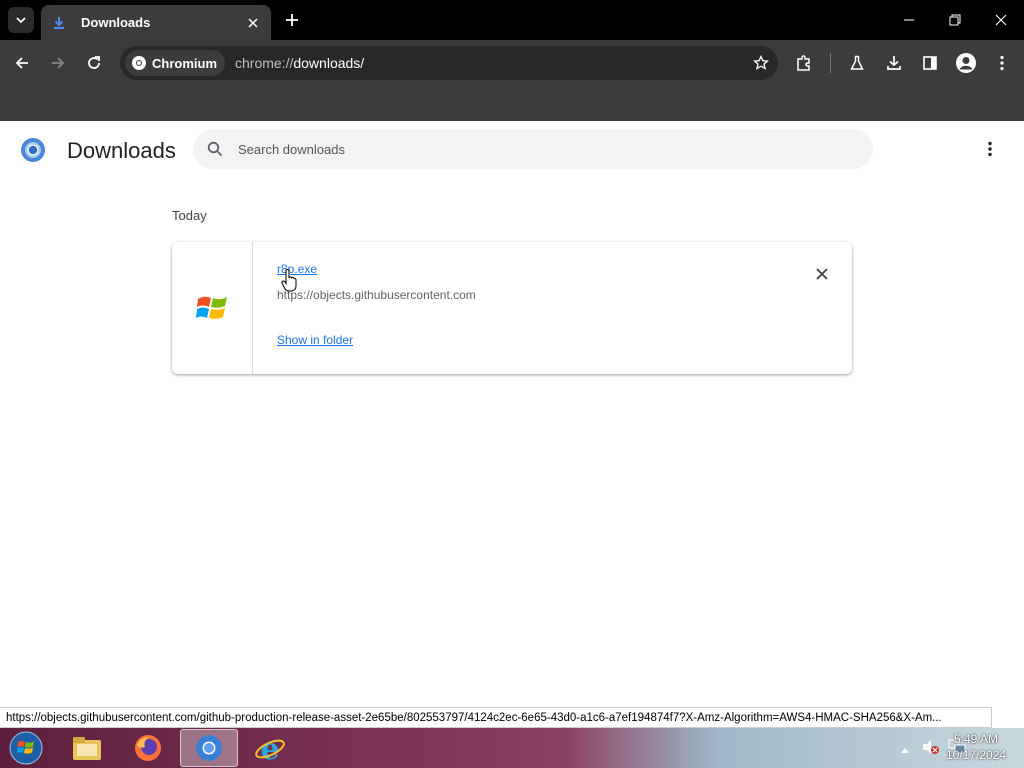 This screenshot has height=768, width=1024. I want to click on plus-icon, so click(292, 20).